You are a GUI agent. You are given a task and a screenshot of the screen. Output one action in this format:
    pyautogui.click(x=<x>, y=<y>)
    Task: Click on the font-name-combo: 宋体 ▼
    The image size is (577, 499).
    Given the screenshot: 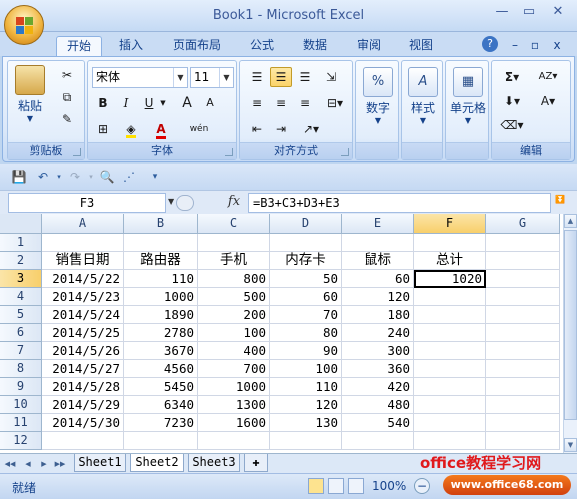 What is the action you would take?
    pyautogui.click(x=140, y=77)
    